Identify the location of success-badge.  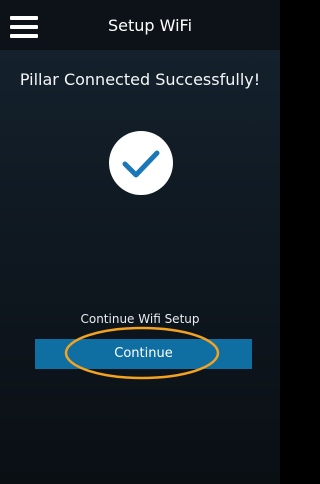
(141, 163).